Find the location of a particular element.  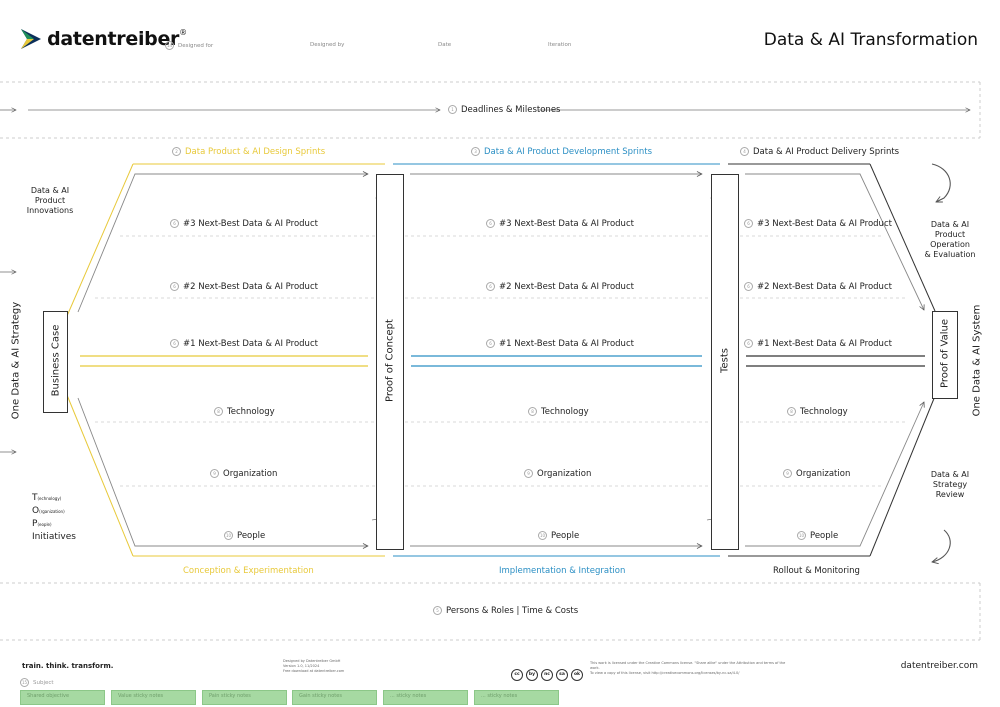

develop-row-p1: 6 #1 Next-Best Data & AI Product is located at coordinates (560, 344).